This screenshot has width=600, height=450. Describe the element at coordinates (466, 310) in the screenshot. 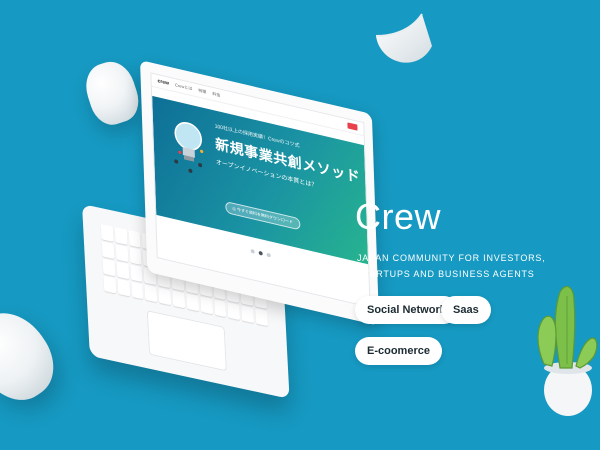

I see `tag-saas: Saas` at that location.